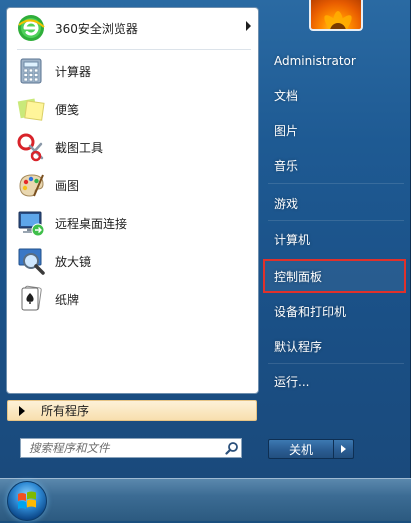 Image resolution: width=411 pixels, height=523 pixels. I want to click on user-name: Administrator, so click(335, 61).